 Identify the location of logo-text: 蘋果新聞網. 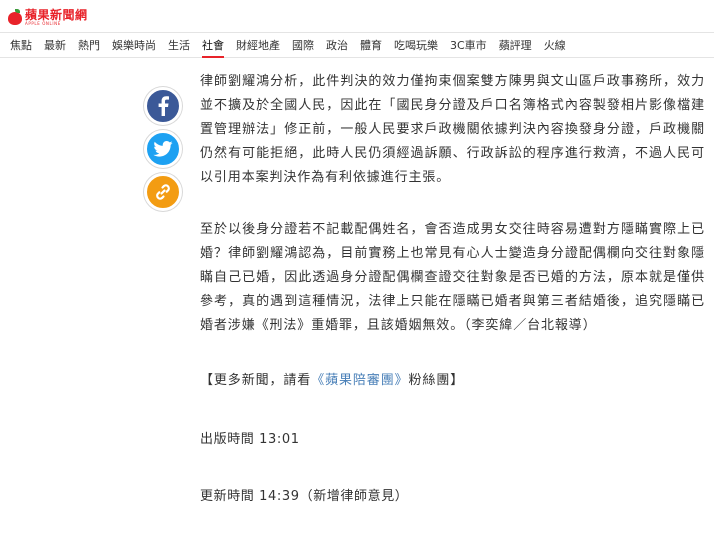
(56, 14).